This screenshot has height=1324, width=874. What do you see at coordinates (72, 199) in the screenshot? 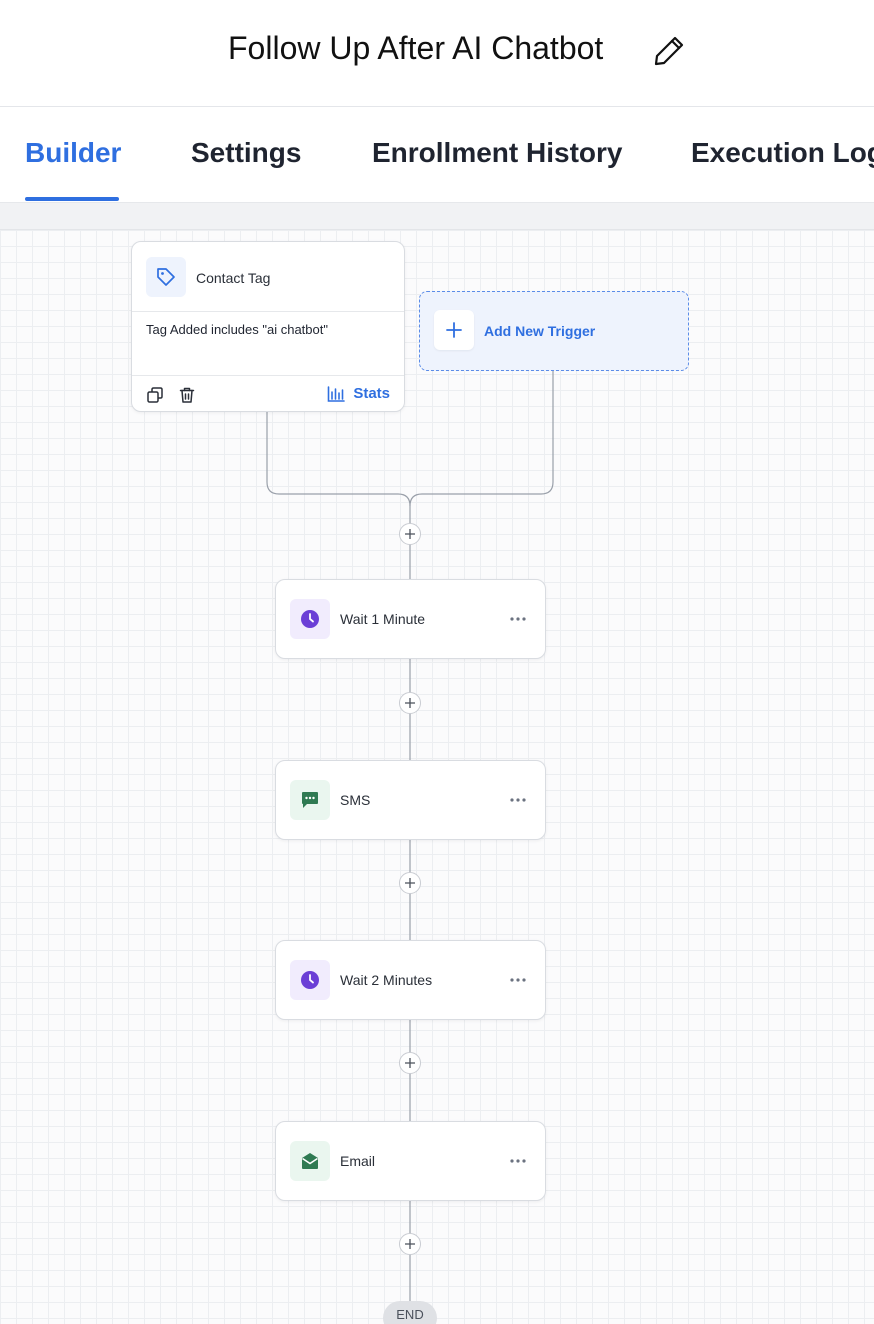
I see `active-tab-indicator` at bounding box center [72, 199].